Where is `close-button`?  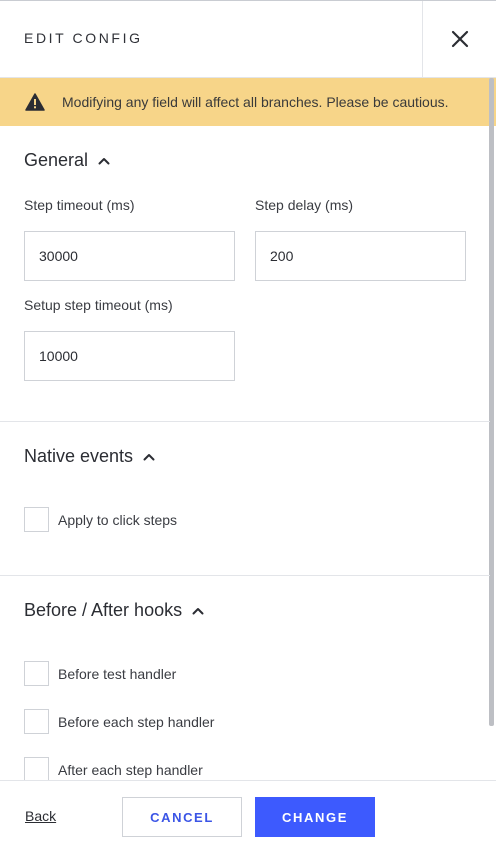
close-button is located at coordinates (459, 39).